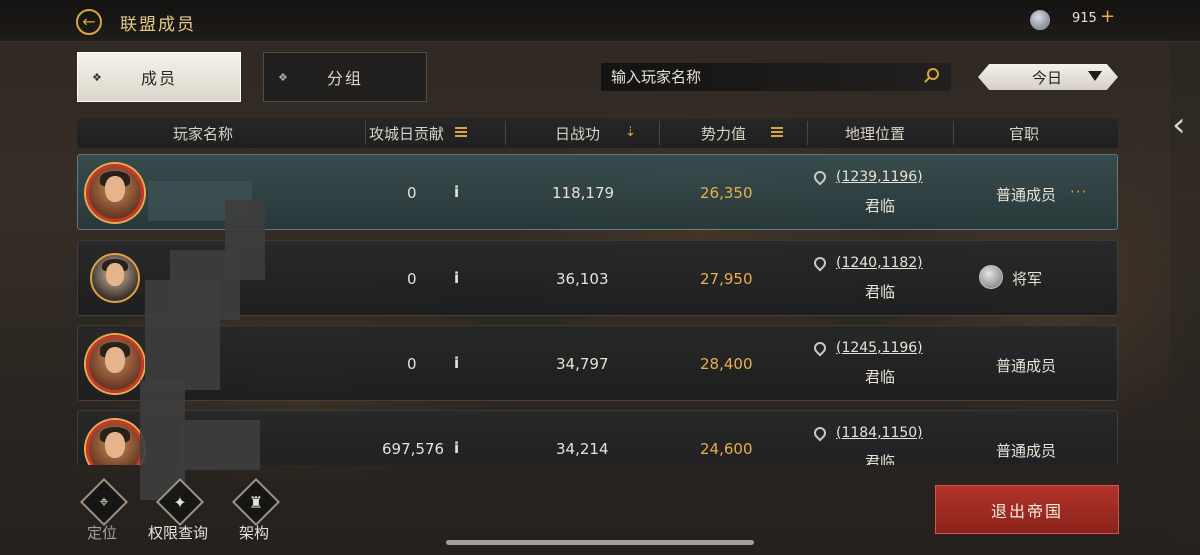 This screenshot has height=555, width=1200. Describe the element at coordinates (630, 132) in the screenshot. I see `sort-desc-icon: ⇣` at that location.